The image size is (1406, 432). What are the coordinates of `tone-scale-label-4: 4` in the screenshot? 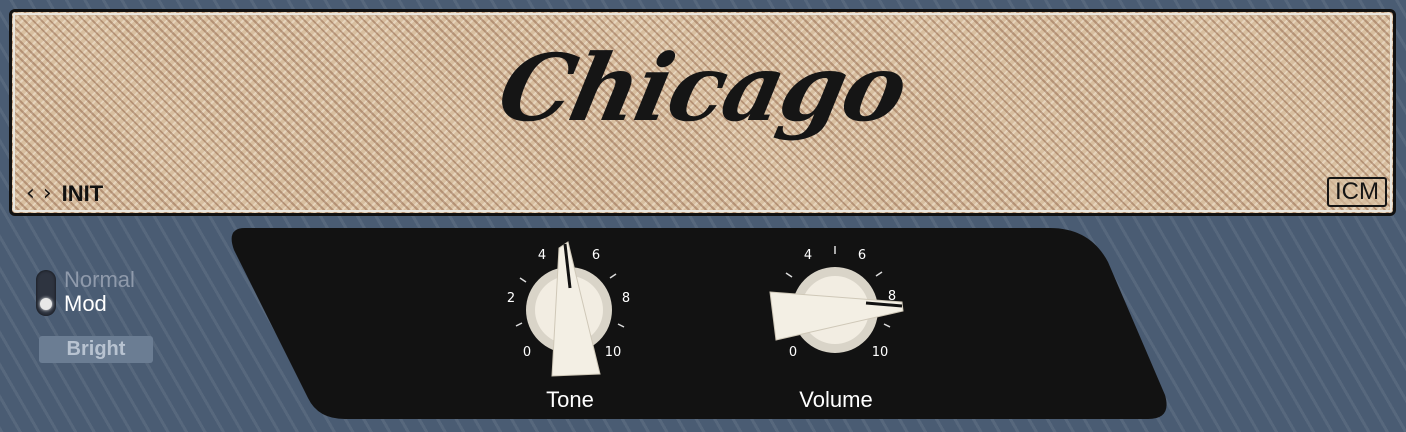 It's located at (542, 255).